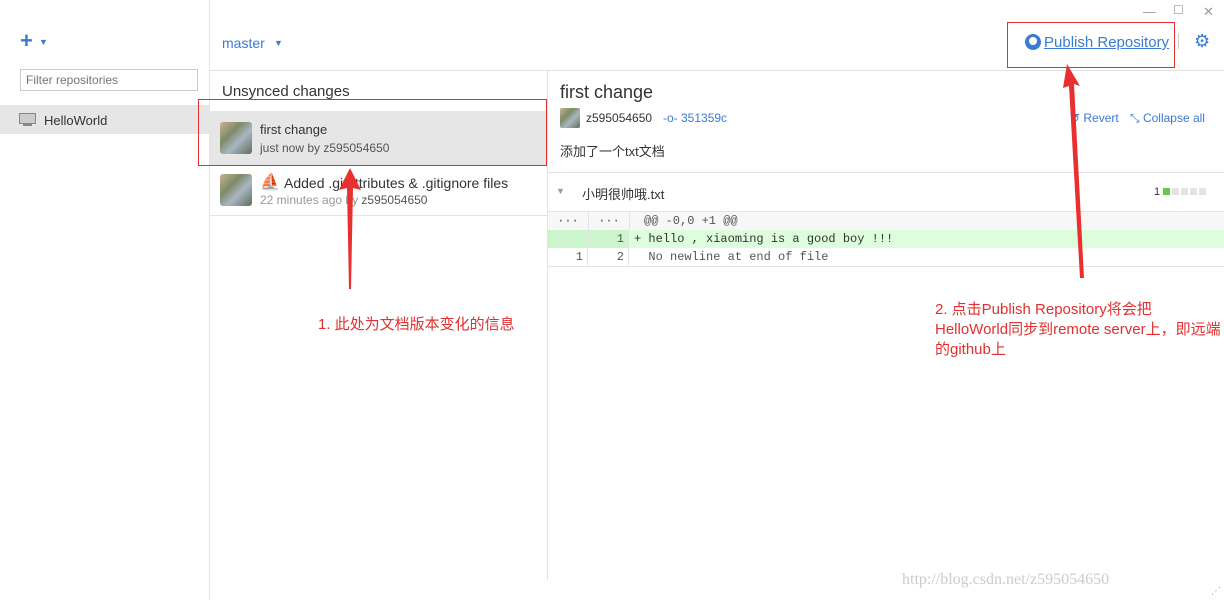  I want to click on watermark: http://blog.csdn.net/z595054650, so click(1006, 579).